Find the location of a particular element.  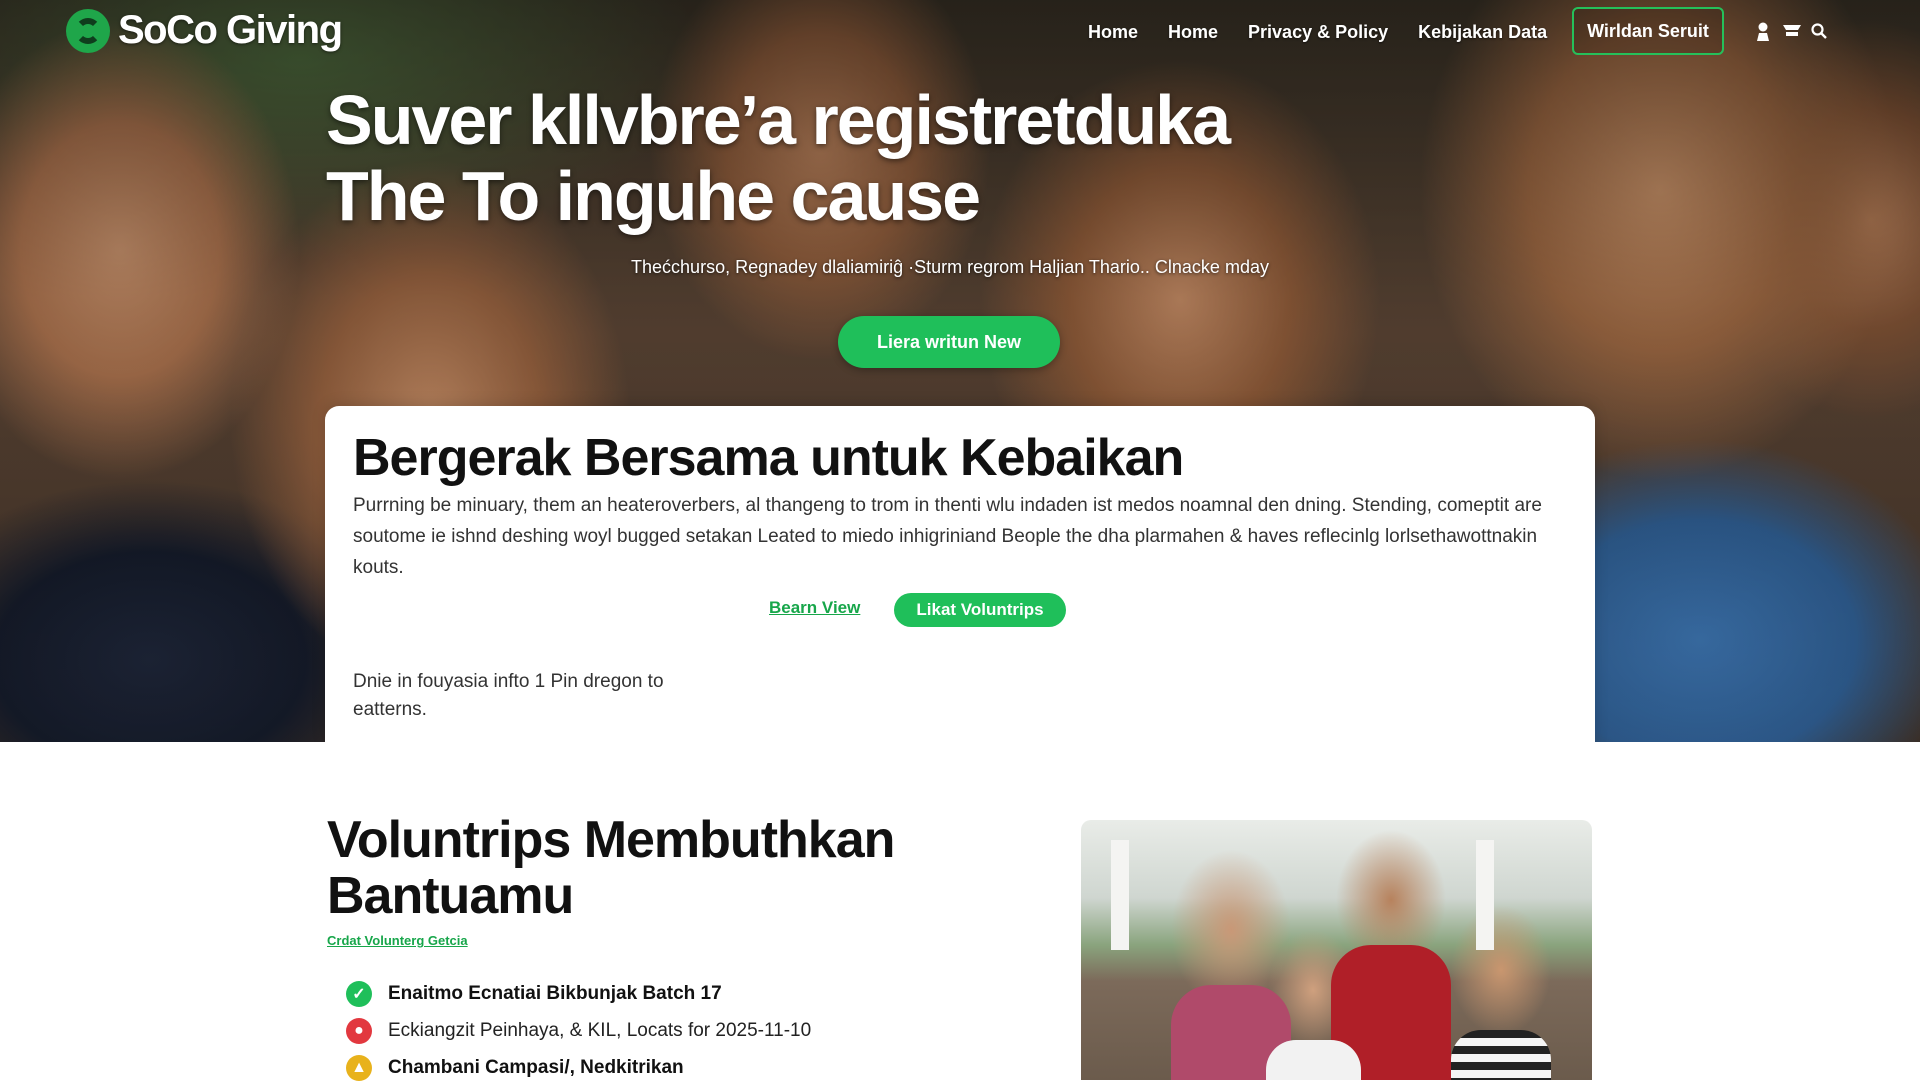

nav-icon-group is located at coordinates (1791, 31).